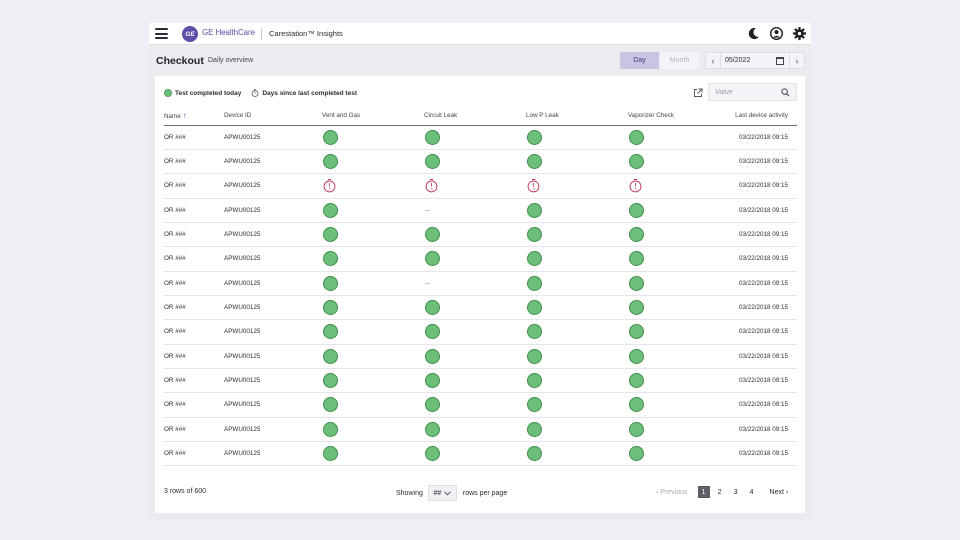 The width and height of the screenshot is (960, 540). I want to click on page-button-4: 4, so click(752, 492).